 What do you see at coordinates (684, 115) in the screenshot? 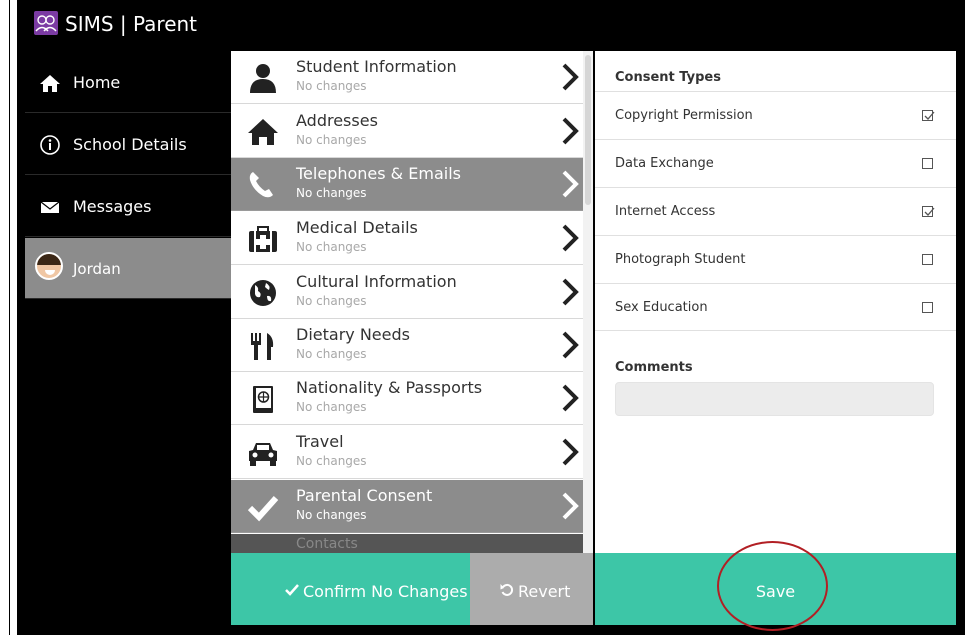
I see `consent-label: Copyright Permission` at bounding box center [684, 115].